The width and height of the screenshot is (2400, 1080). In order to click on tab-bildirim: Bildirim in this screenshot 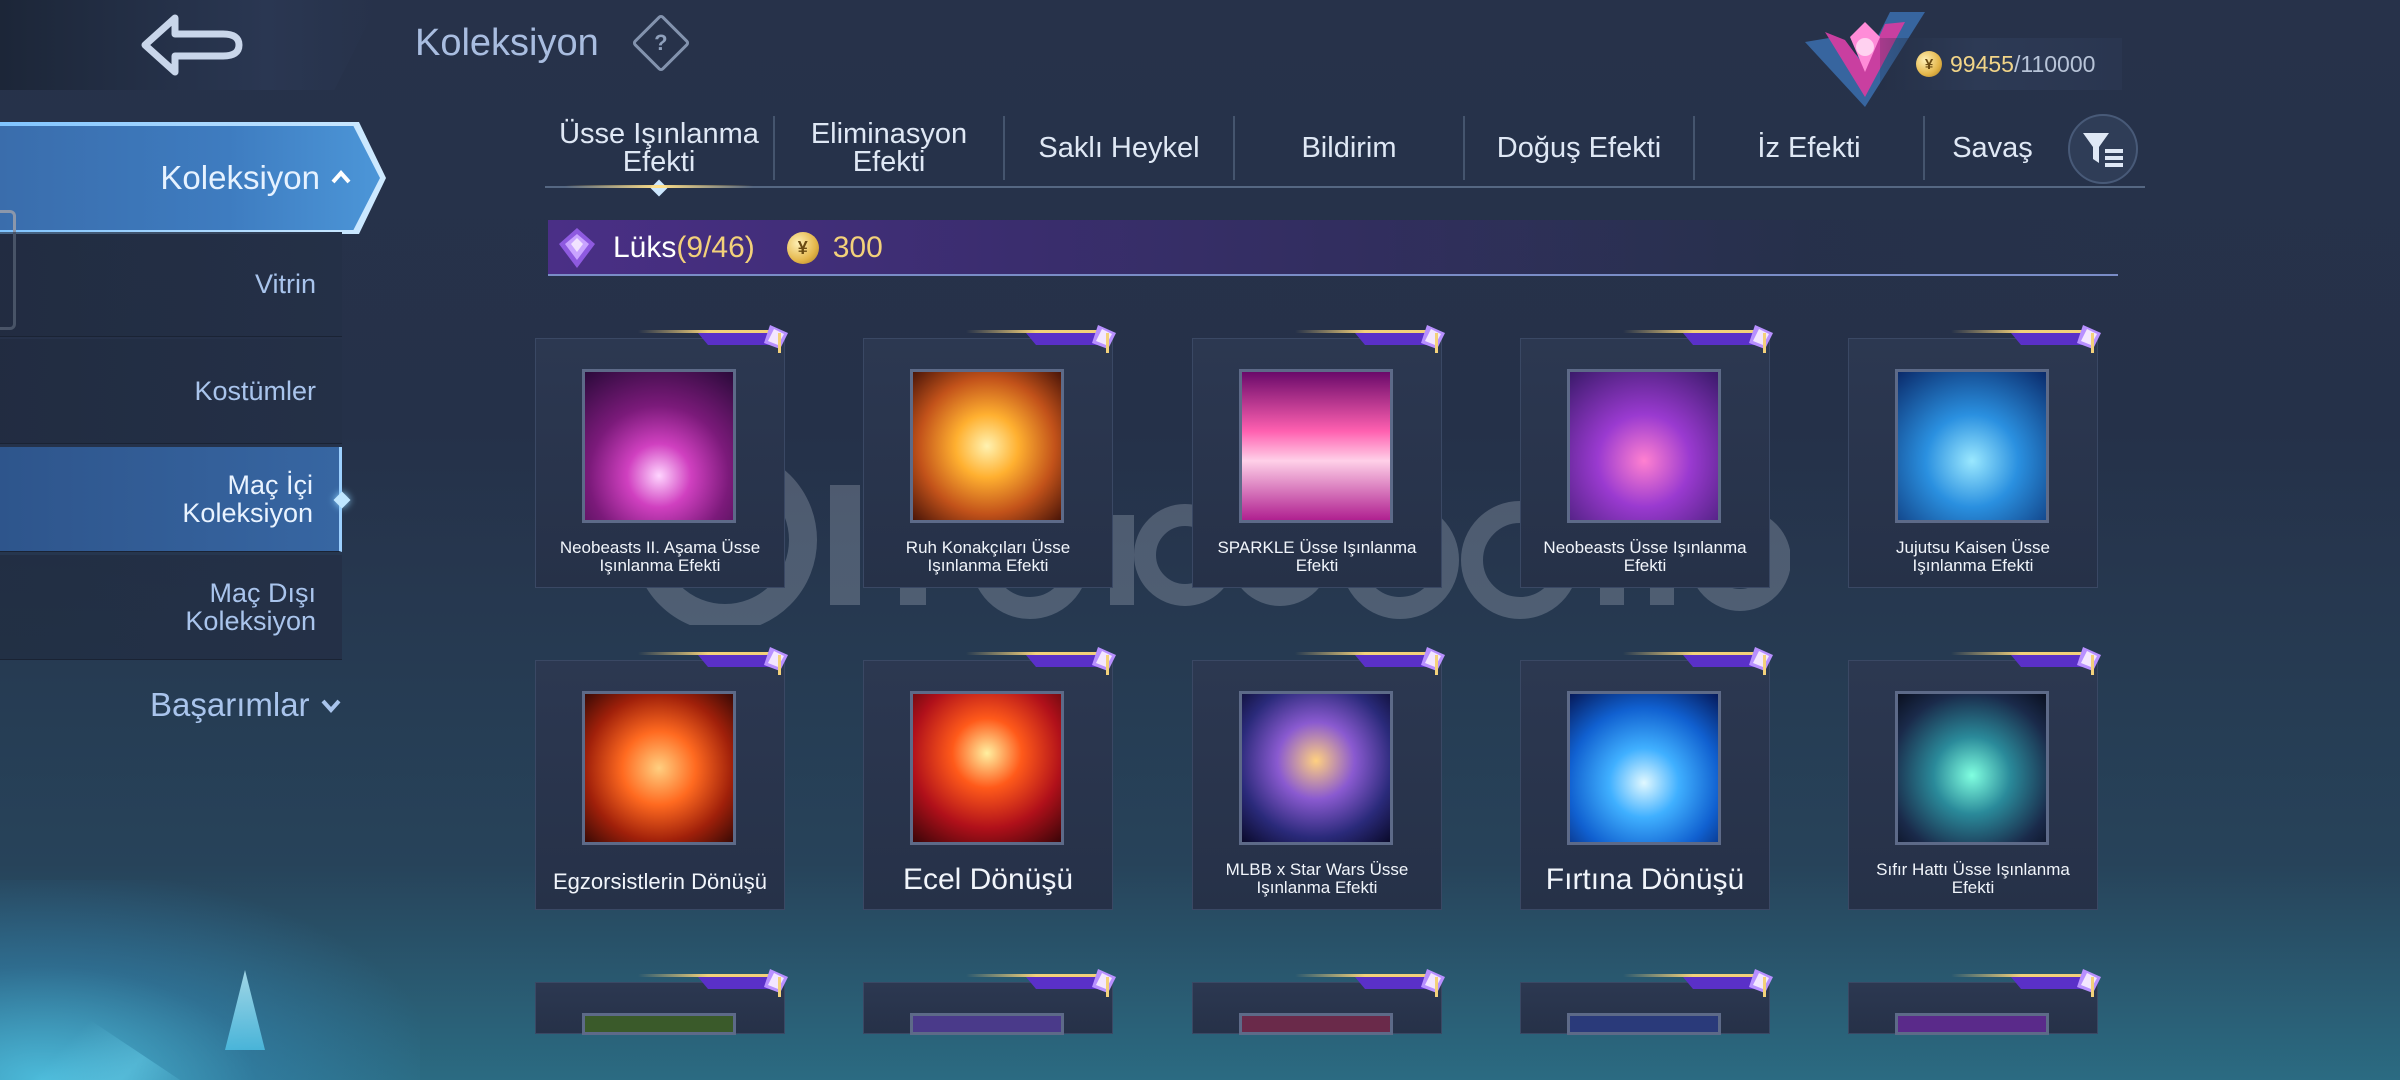, I will do `click(1350, 148)`.